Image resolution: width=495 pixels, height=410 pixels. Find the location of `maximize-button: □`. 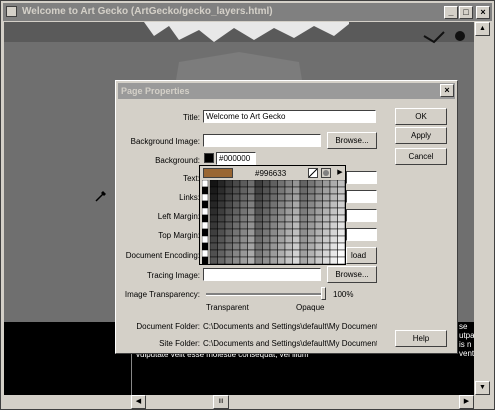

maximize-button: □ is located at coordinates (466, 12).